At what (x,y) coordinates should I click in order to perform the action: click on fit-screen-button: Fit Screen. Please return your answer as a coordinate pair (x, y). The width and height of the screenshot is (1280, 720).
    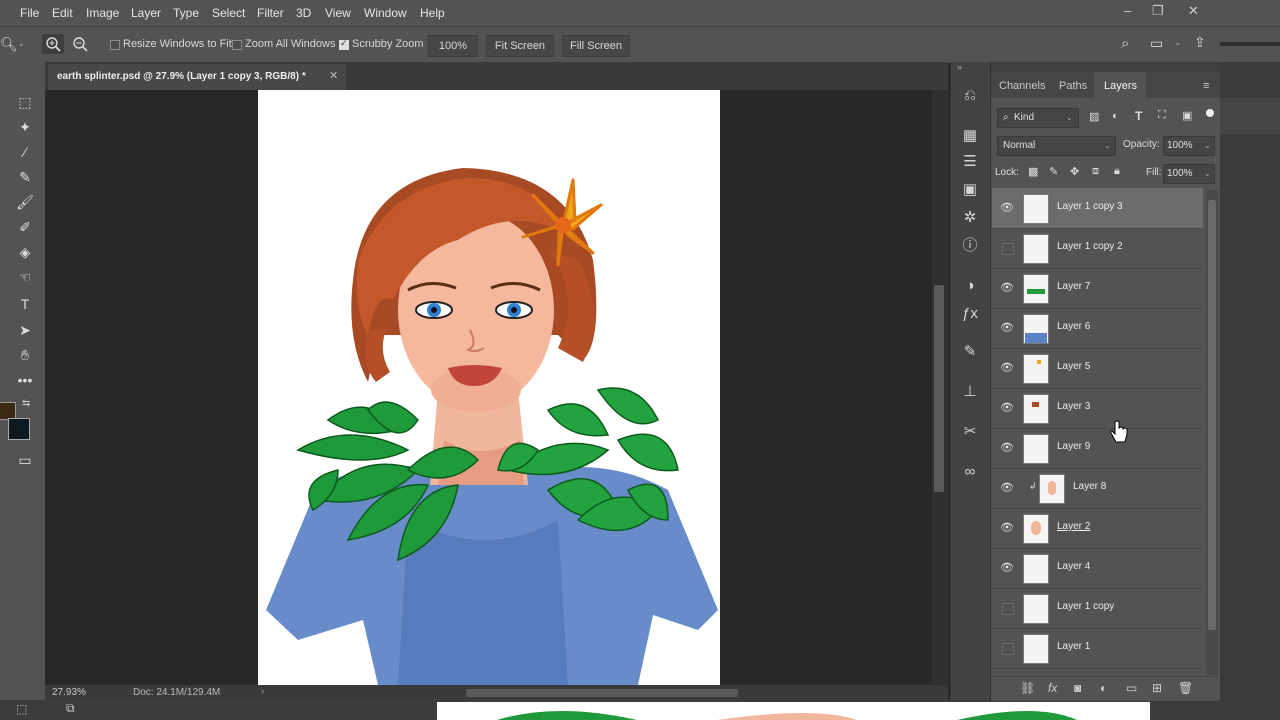
    Looking at the image, I should click on (520, 46).